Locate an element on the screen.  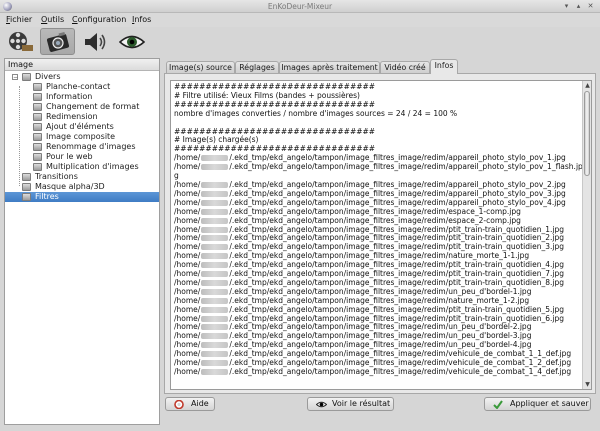
minimize-icon: ▾ is located at coordinates (566, 6).